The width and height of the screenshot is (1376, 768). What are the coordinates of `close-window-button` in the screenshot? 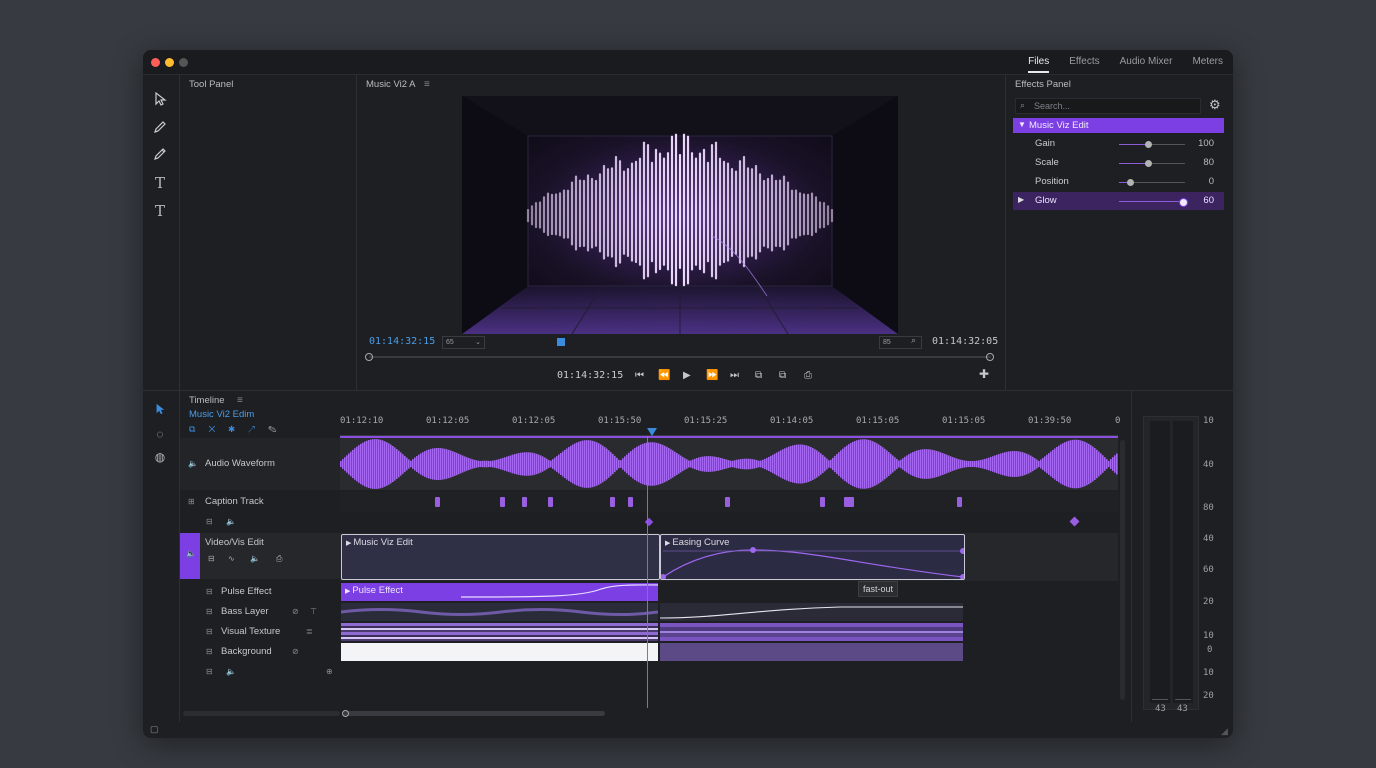 It's located at (155, 62).